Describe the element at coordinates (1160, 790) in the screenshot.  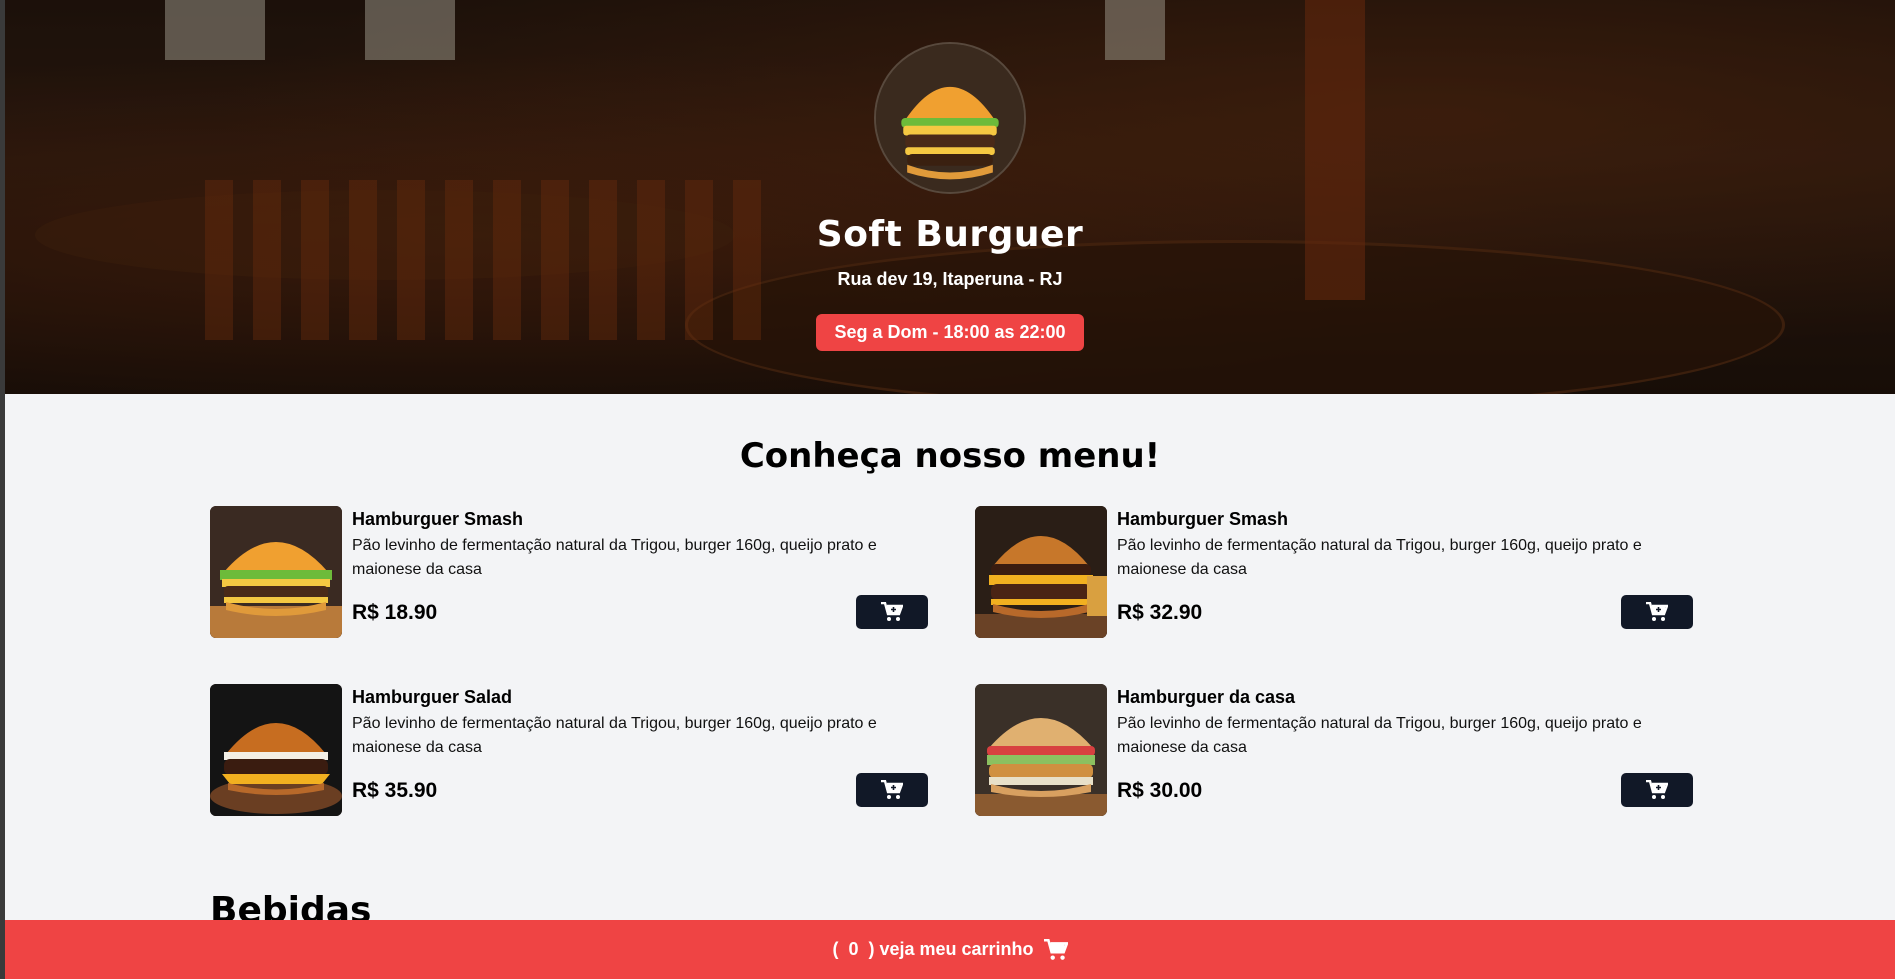
I see `item-price: R$ 30.00` at that location.